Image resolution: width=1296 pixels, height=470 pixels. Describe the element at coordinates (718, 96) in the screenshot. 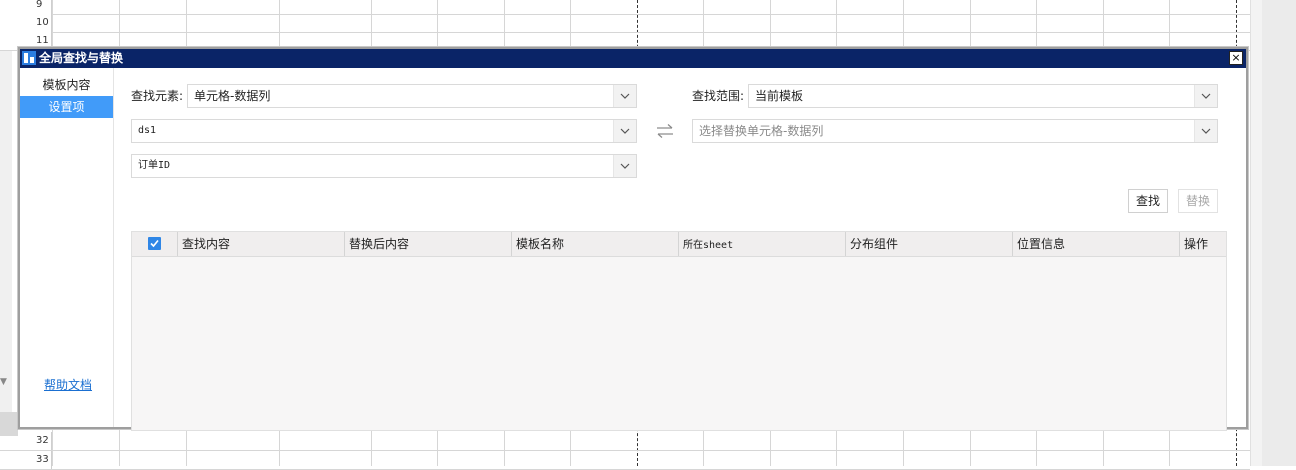

I see `scope-label: 查找范围:` at that location.